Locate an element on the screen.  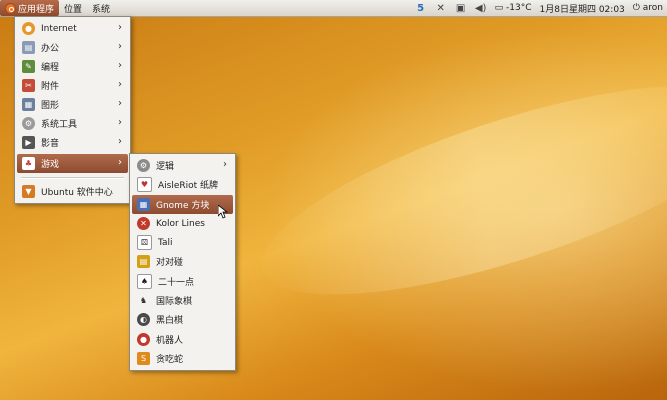
menu-separator is located at coordinates (72, 178).